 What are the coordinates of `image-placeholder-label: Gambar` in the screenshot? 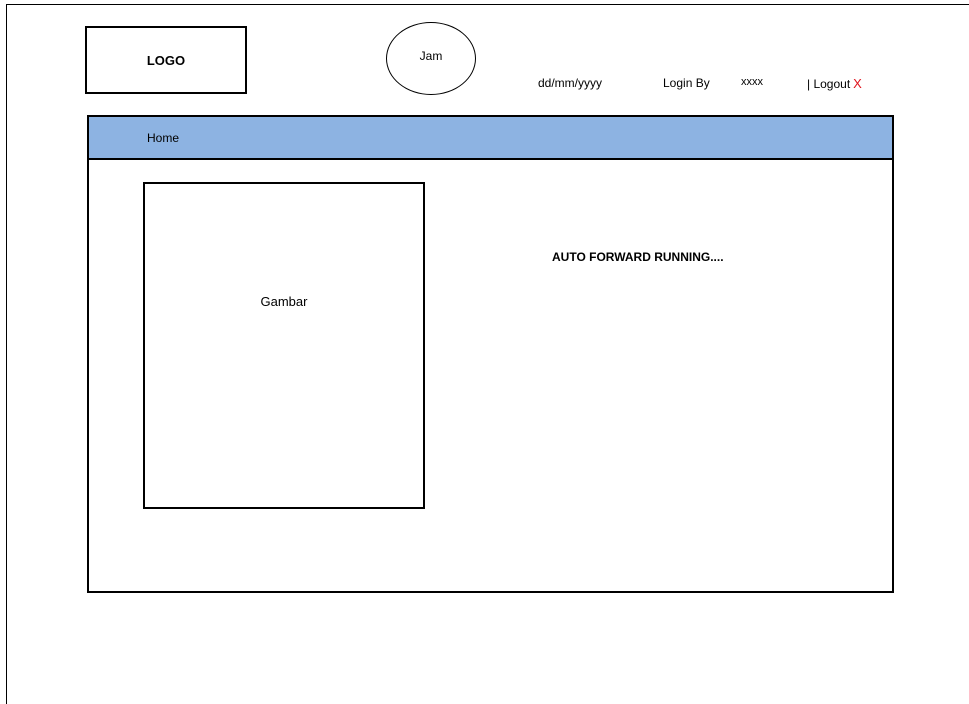 It's located at (284, 301).